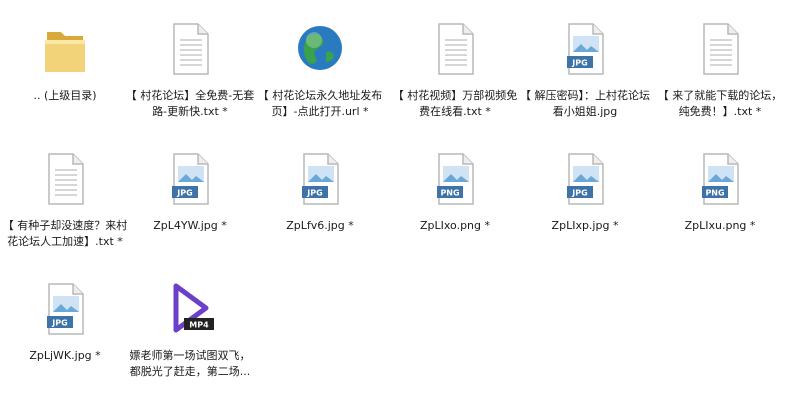 Image resolution: width=800 pixels, height=407 pixels. Describe the element at coordinates (455, 103) in the screenshot. I see `file-label: 【 村花视频】万部视频免费在线看.txt *` at that location.